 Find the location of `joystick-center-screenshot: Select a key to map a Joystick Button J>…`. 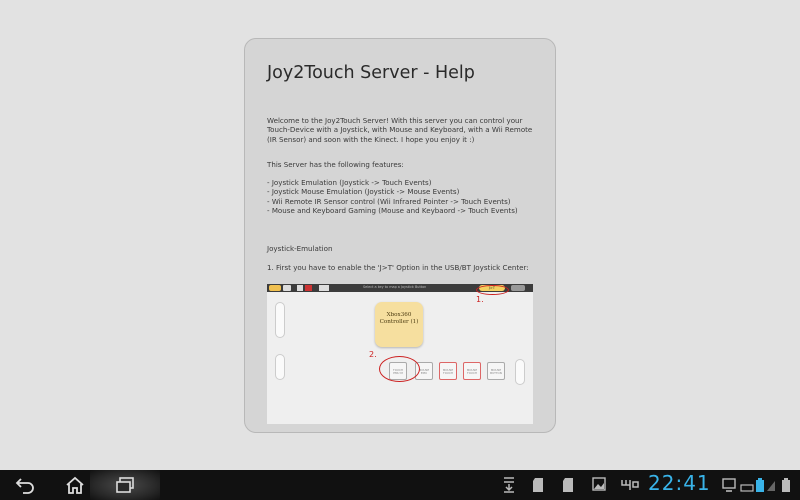

joystick-center-screenshot: Select a key to map a Joystick Button J>… is located at coordinates (400, 354).